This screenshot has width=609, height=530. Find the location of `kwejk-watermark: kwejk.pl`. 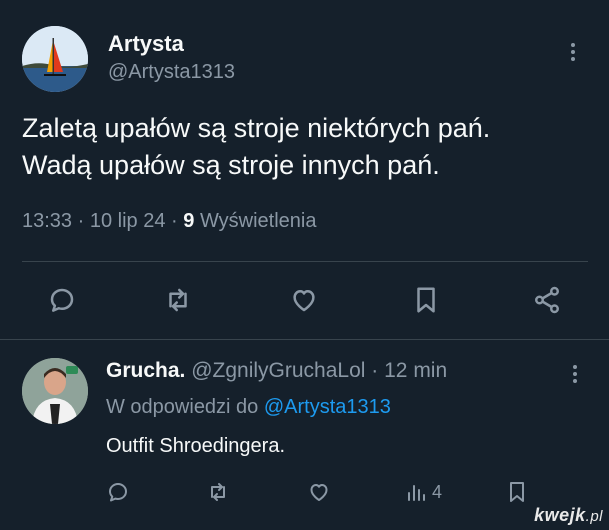

kwejk-watermark: kwejk.pl is located at coordinates (568, 515).